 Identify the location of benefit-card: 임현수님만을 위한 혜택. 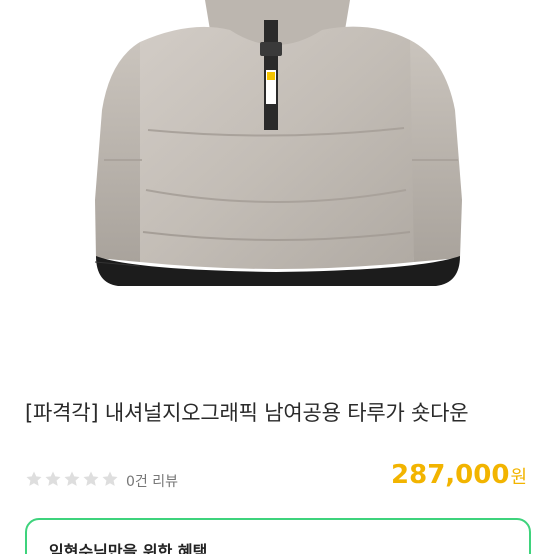
(278, 536).